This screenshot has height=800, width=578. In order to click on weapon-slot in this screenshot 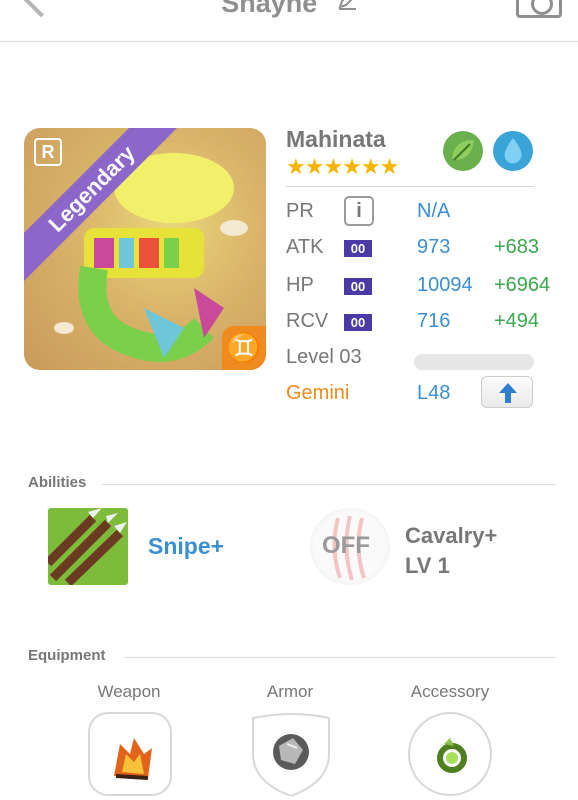, I will do `click(130, 754)`.